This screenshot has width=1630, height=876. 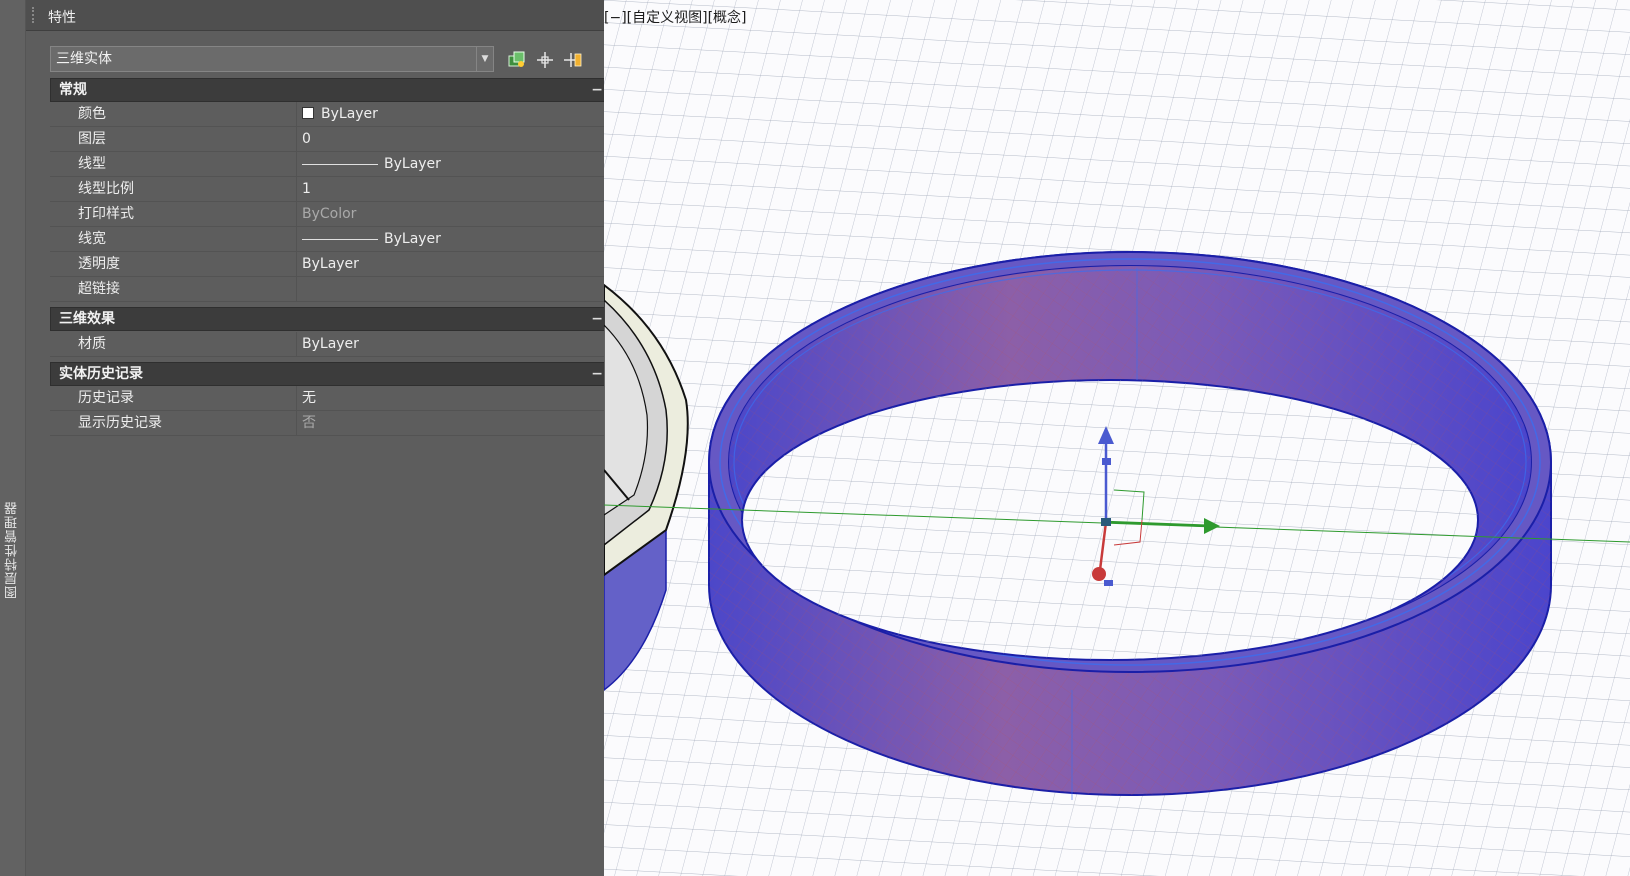 What do you see at coordinates (340, 164) in the screenshot?
I see `linetype-sample-icon` at bounding box center [340, 164].